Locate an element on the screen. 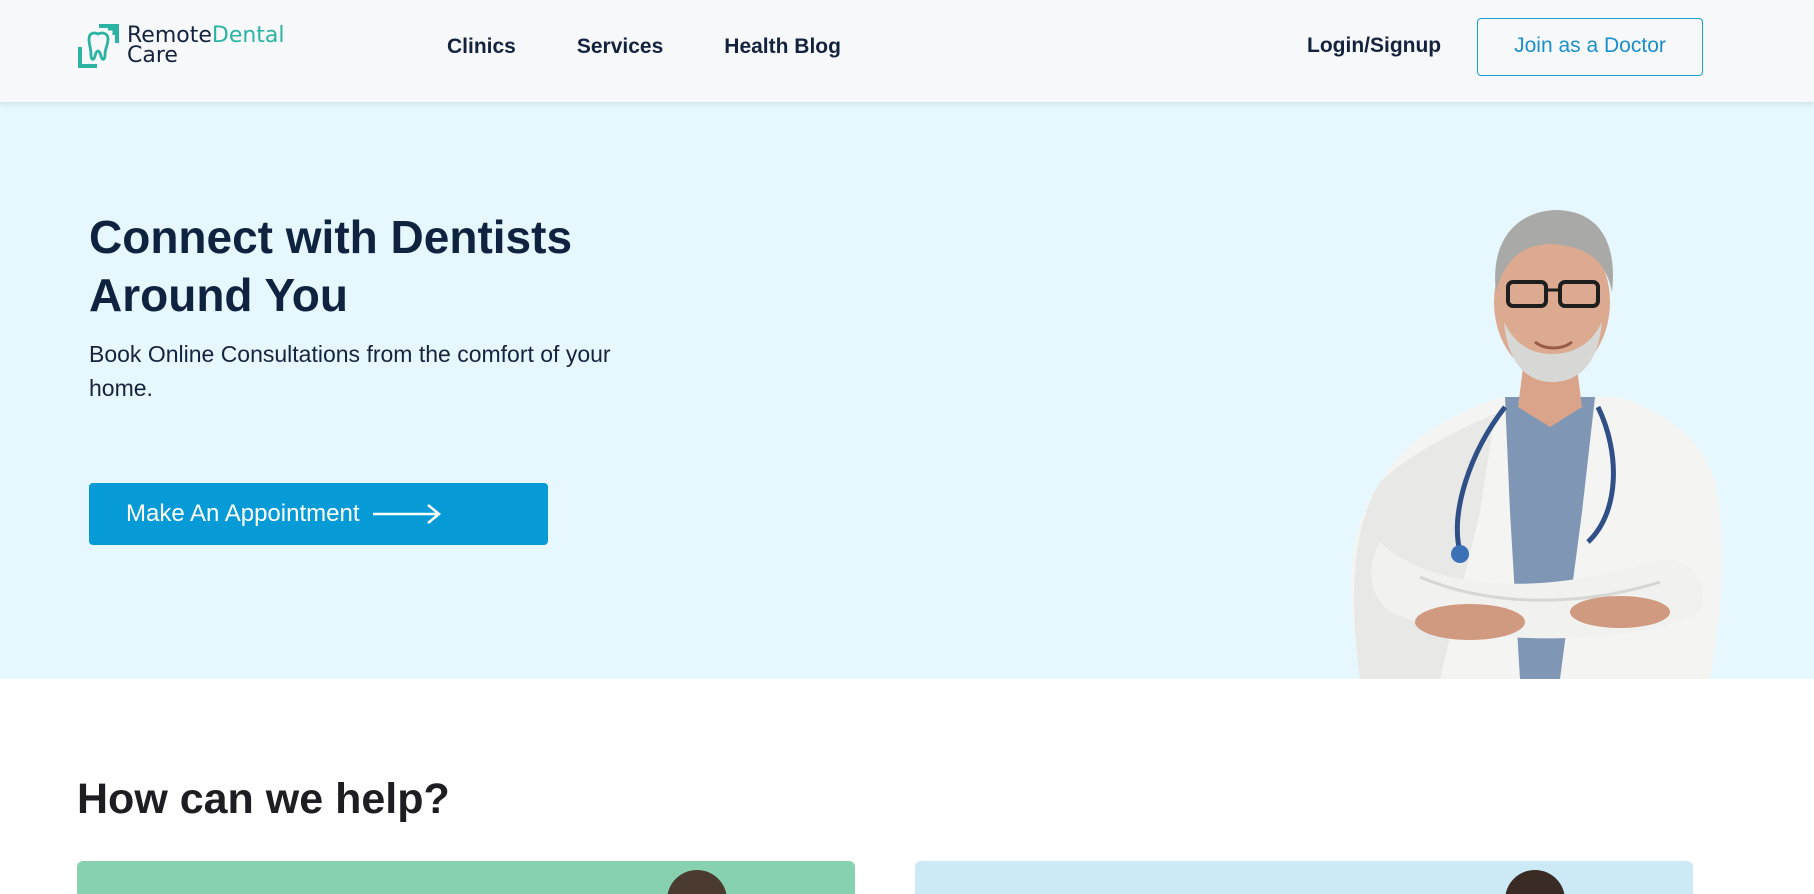  nav-item-services: Services is located at coordinates (620, 47).